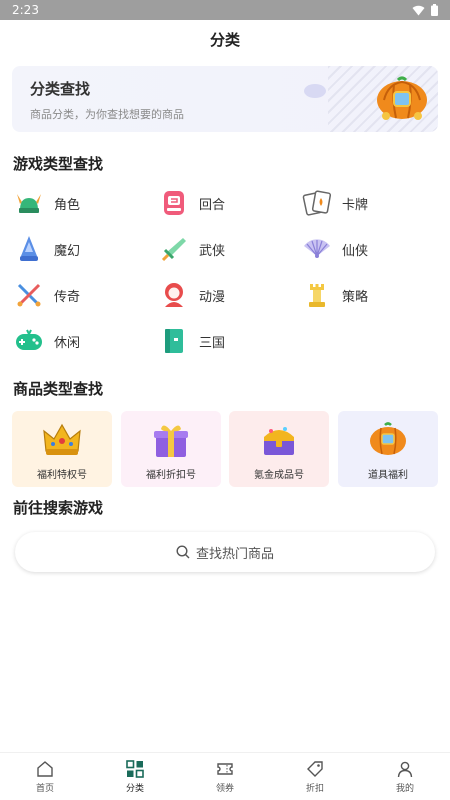 The width and height of the screenshot is (450, 800). What do you see at coordinates (225, 99) in the screenshot?
I see `category-banner: 分类查找 商品分类，为你查找想要的商品` at bounding box center [225, 99].